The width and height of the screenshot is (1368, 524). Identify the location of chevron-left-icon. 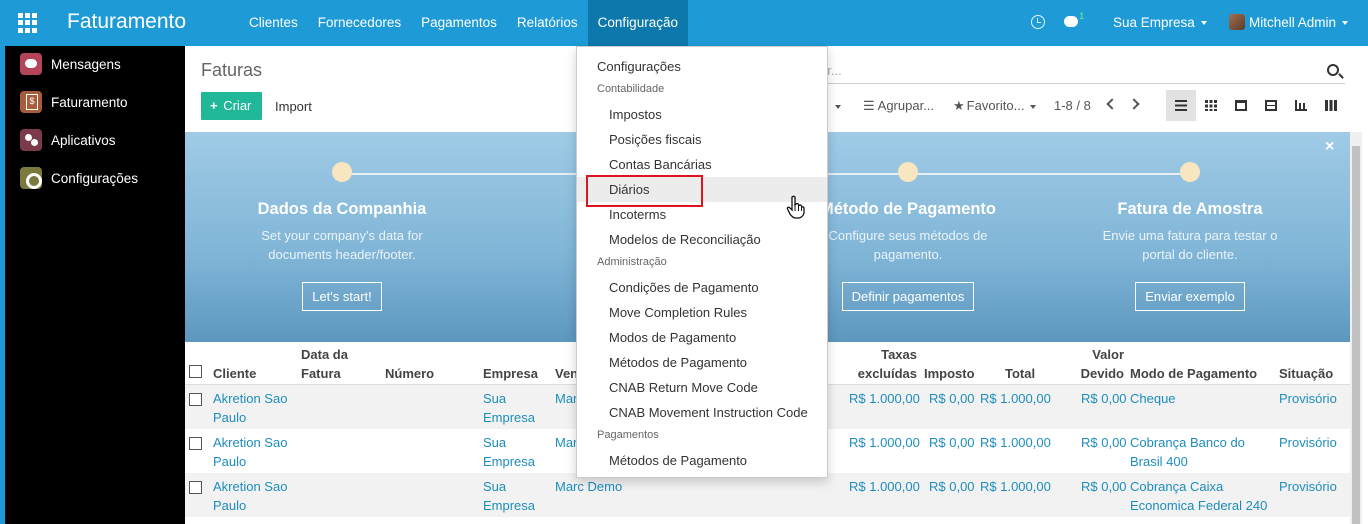
(1112, 104).